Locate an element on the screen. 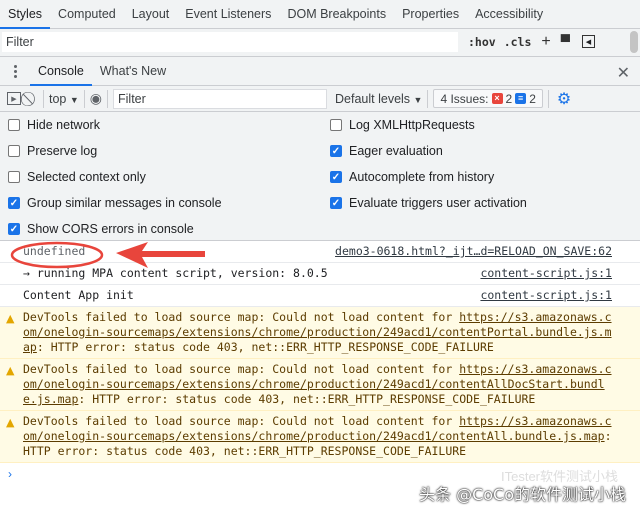 The image size is (640, 519). error-icon: × is located at coordinates (497, 98).